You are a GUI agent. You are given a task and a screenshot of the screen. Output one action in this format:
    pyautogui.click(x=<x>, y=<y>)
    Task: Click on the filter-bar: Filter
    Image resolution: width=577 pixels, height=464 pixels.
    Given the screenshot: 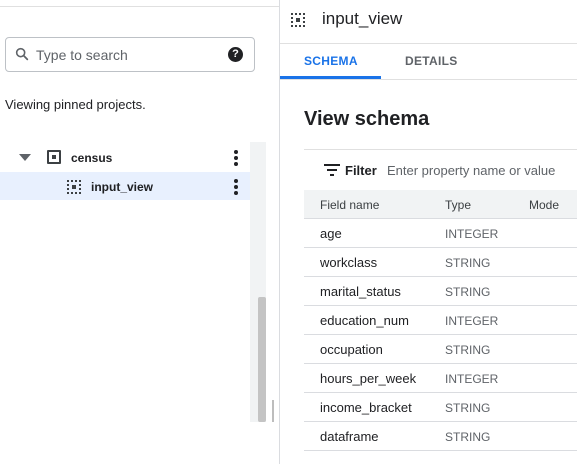 What is the action you would take?
    pyautogui.click(x=440, y=169)
    